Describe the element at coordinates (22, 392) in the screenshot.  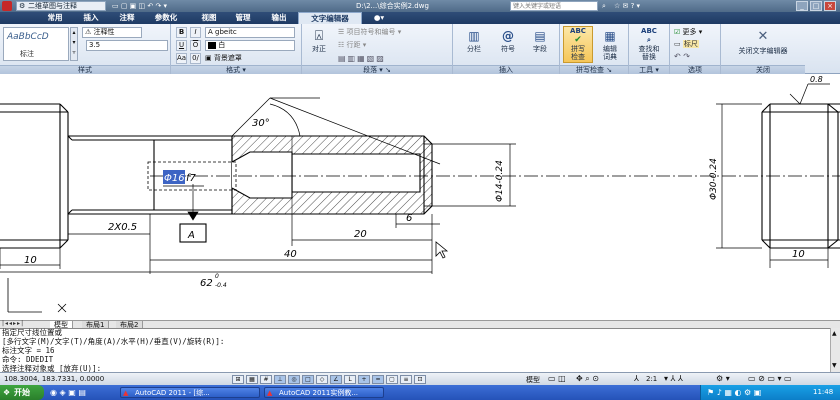
I see `start-button: ❖ 开始` at that location.